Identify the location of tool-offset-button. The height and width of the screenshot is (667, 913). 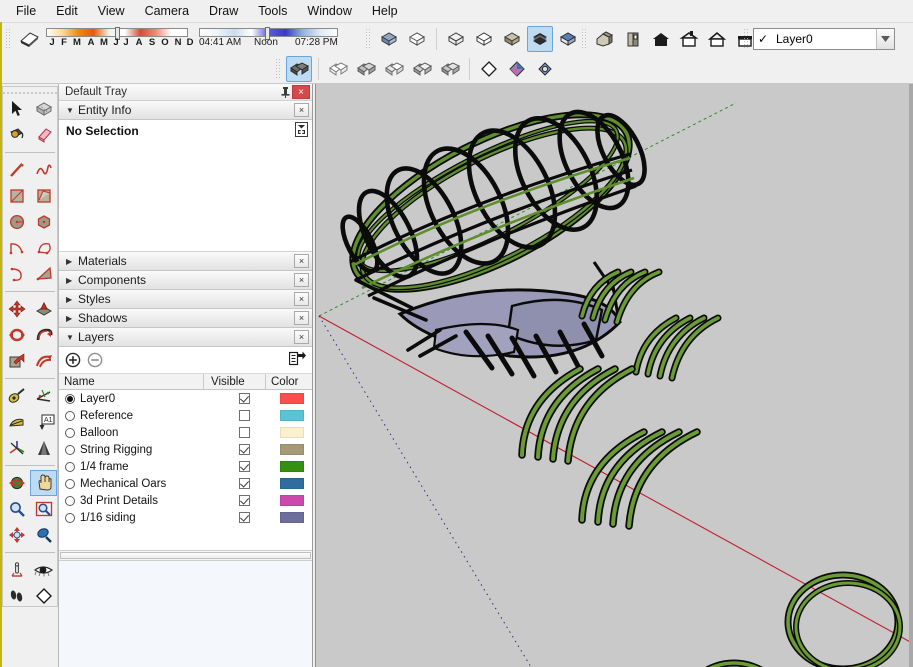
(43, 361).